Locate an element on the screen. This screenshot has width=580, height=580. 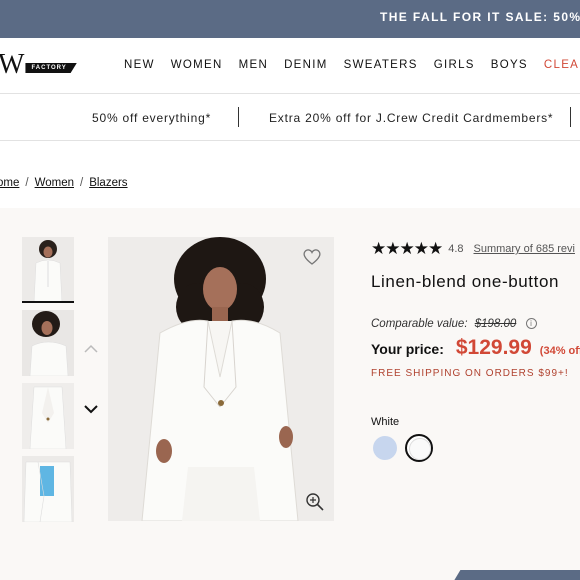
color-swatch-white is located at coordinates (419, 448).